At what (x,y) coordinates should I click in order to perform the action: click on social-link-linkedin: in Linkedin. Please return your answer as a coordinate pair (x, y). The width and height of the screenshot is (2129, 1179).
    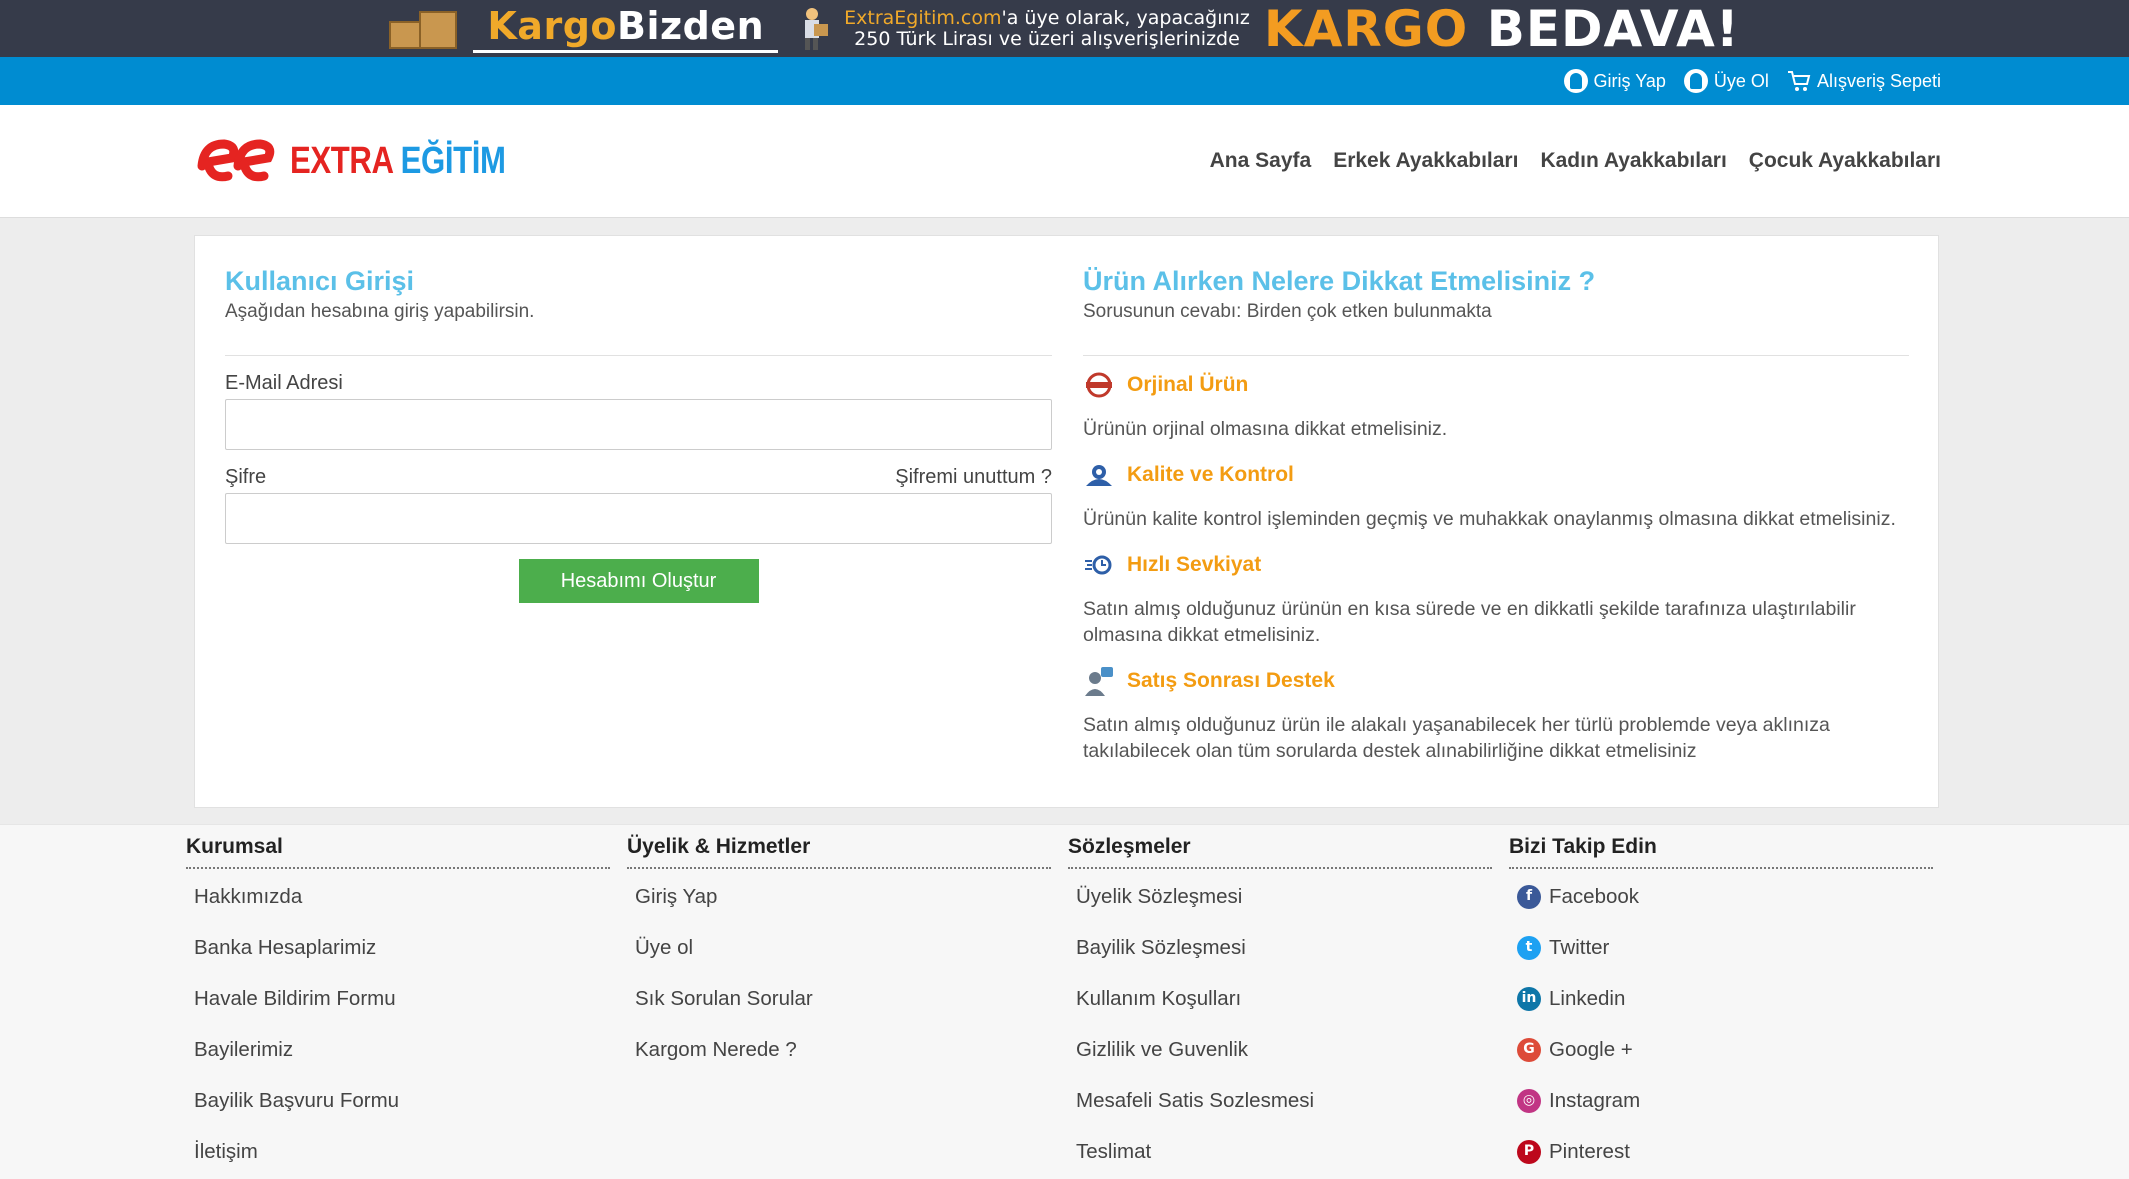
    Looking at the image, I should click on (1725, 998).